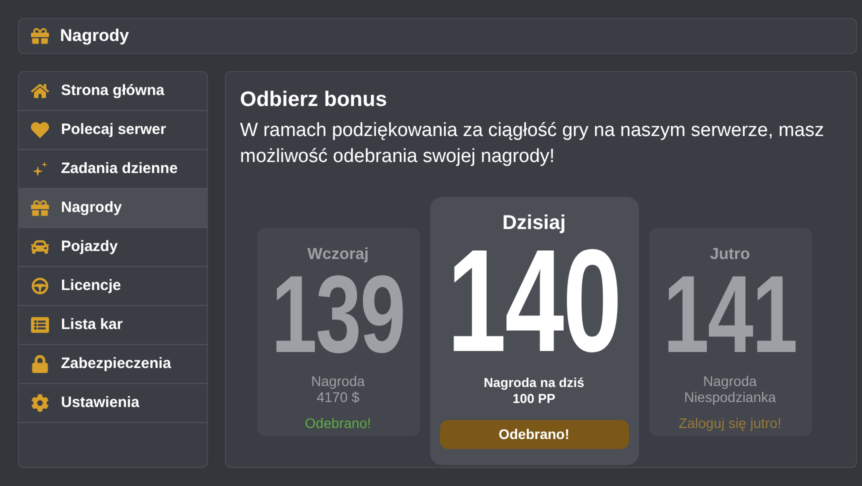  I want to click on lock-icon, so click(40, 364).